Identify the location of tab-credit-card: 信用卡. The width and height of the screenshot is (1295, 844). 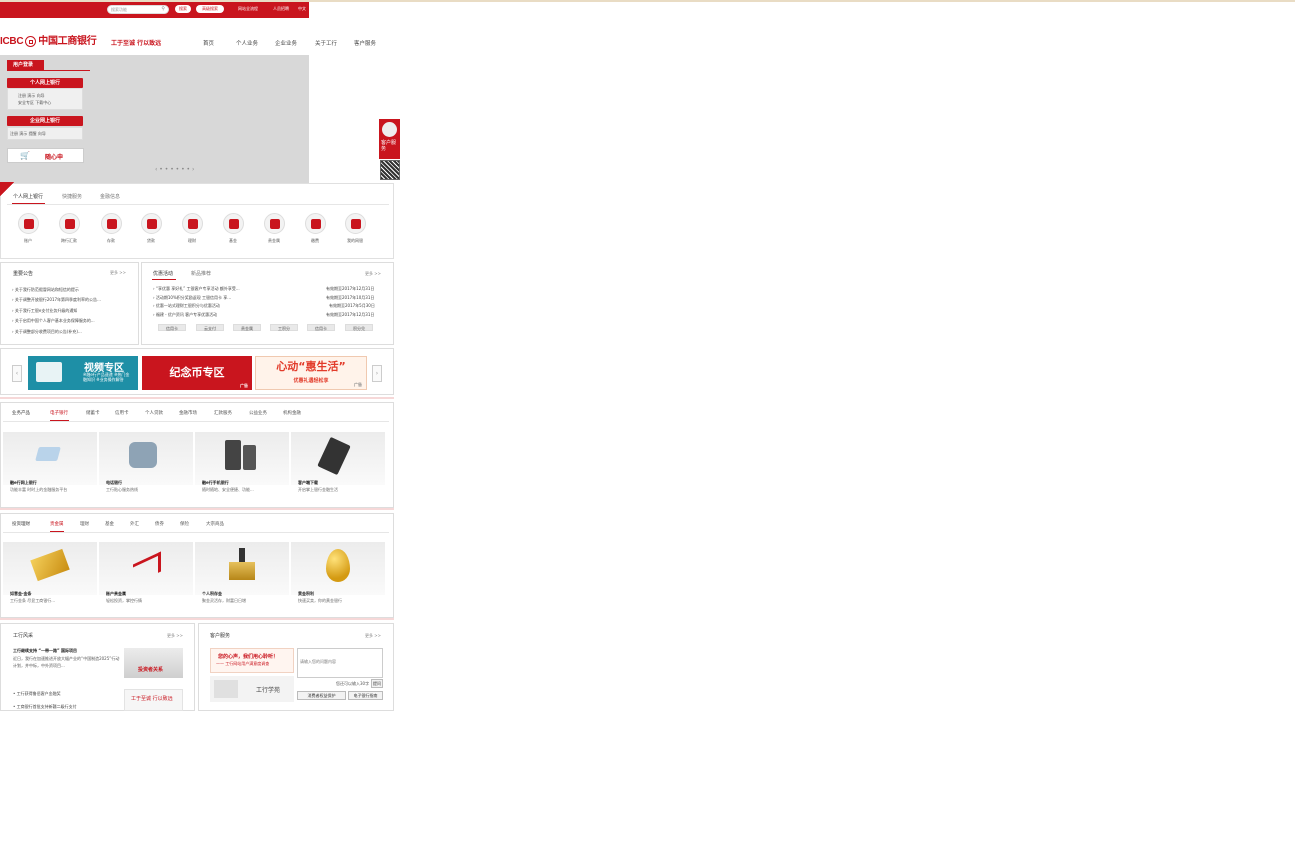
(122, 413).